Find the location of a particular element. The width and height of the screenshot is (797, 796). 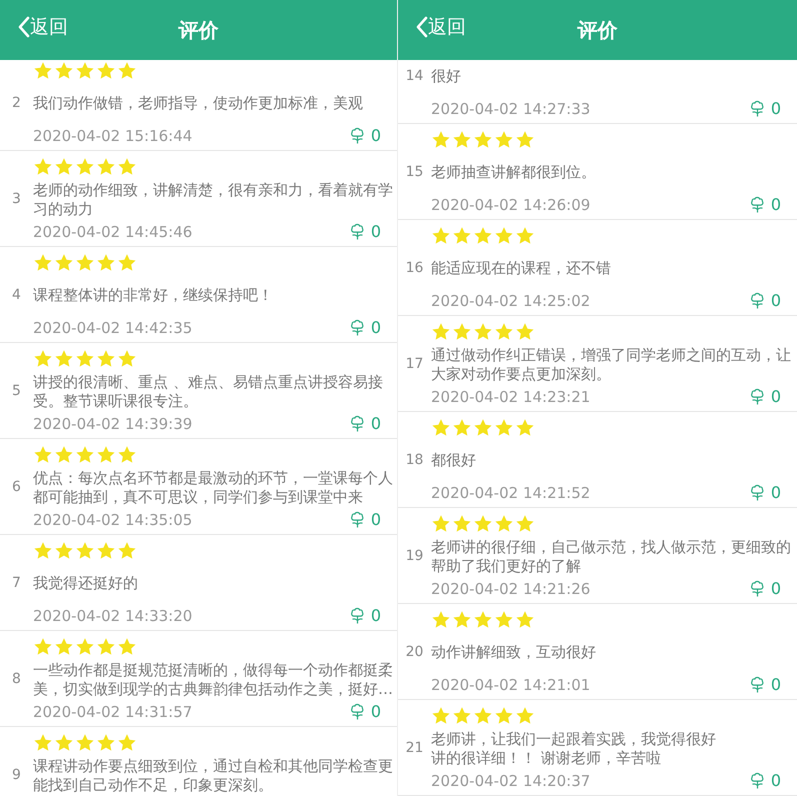

review-time: 2020-04-02 14:39:39 is located at coordinates (112, 424).